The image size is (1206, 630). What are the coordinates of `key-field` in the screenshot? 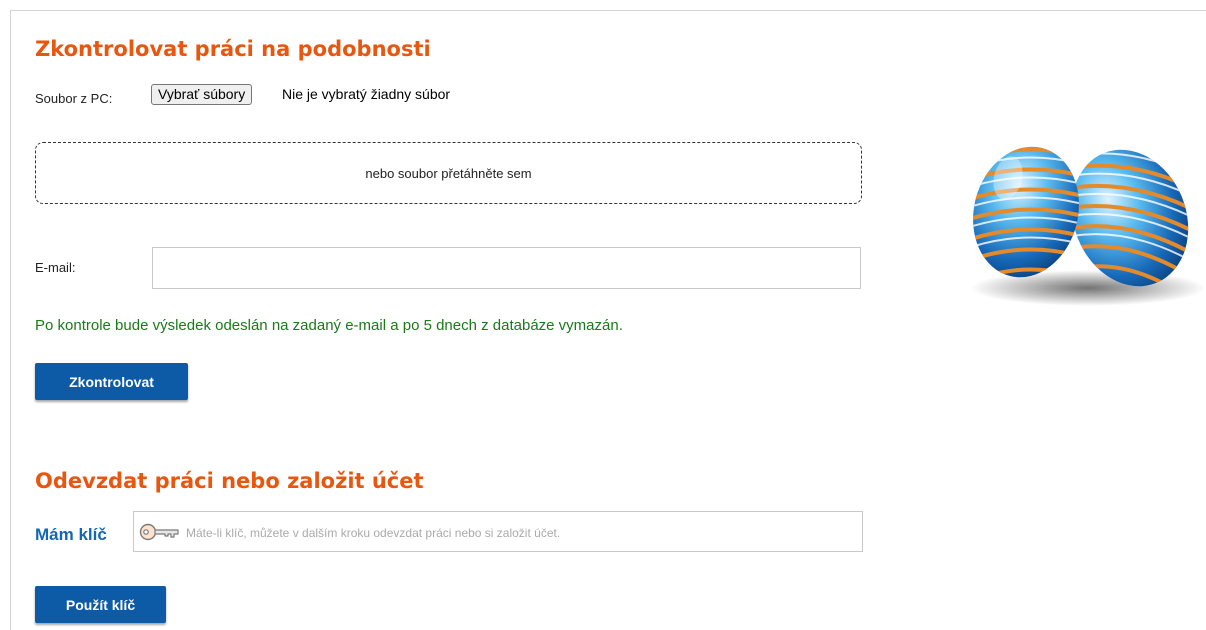 It's located at (498, 532).